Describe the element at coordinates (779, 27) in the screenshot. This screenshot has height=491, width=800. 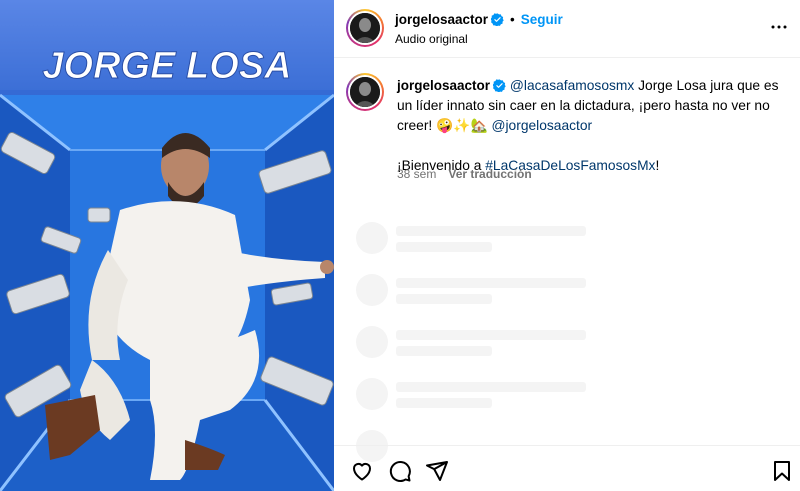
I see `more-options-icon` at that location.